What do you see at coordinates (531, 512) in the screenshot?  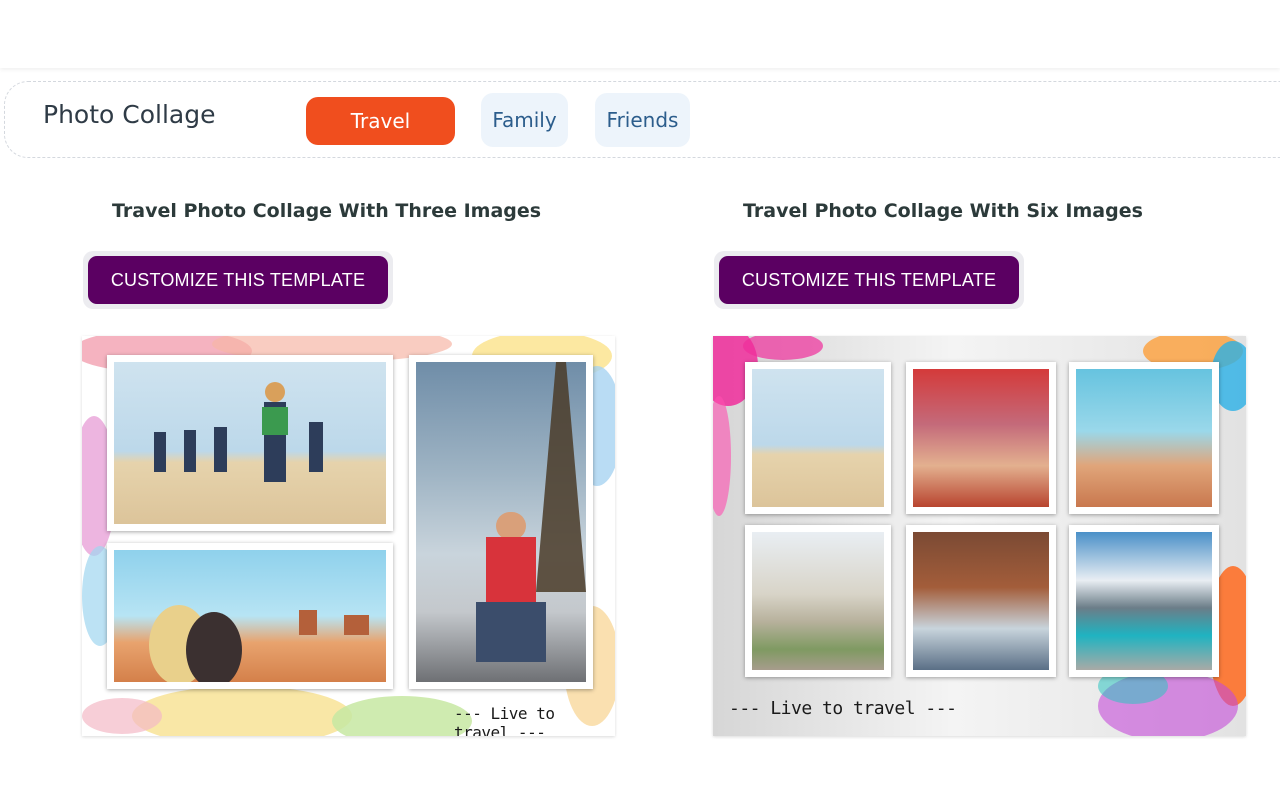 I see `eiffel-illustration` at bounding box center [531, 512].